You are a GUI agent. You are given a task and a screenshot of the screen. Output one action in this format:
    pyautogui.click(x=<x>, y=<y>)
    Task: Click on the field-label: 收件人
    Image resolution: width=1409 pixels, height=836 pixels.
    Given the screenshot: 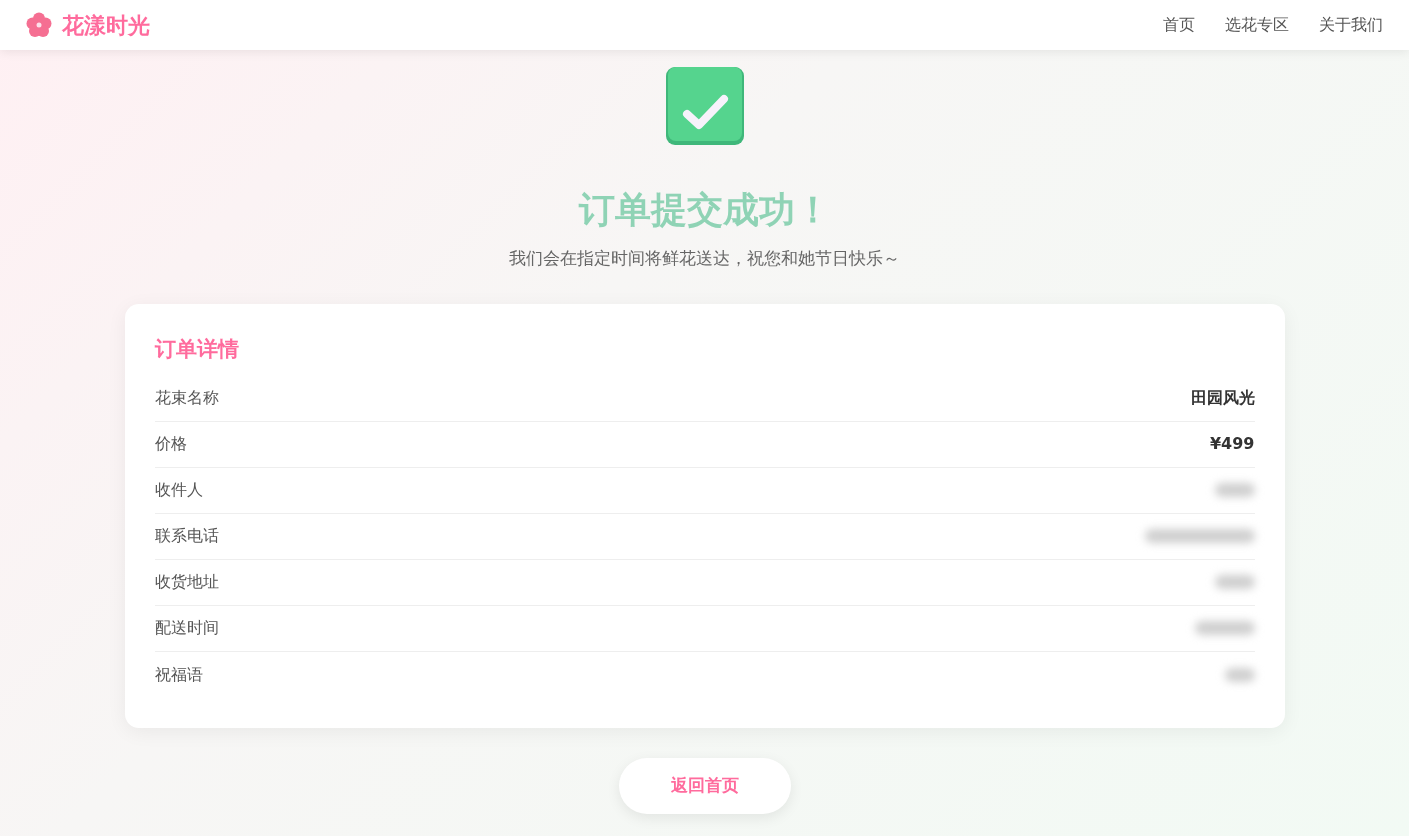 What is the action you would take?
    pyautogui.click(x=178, y=490)
    